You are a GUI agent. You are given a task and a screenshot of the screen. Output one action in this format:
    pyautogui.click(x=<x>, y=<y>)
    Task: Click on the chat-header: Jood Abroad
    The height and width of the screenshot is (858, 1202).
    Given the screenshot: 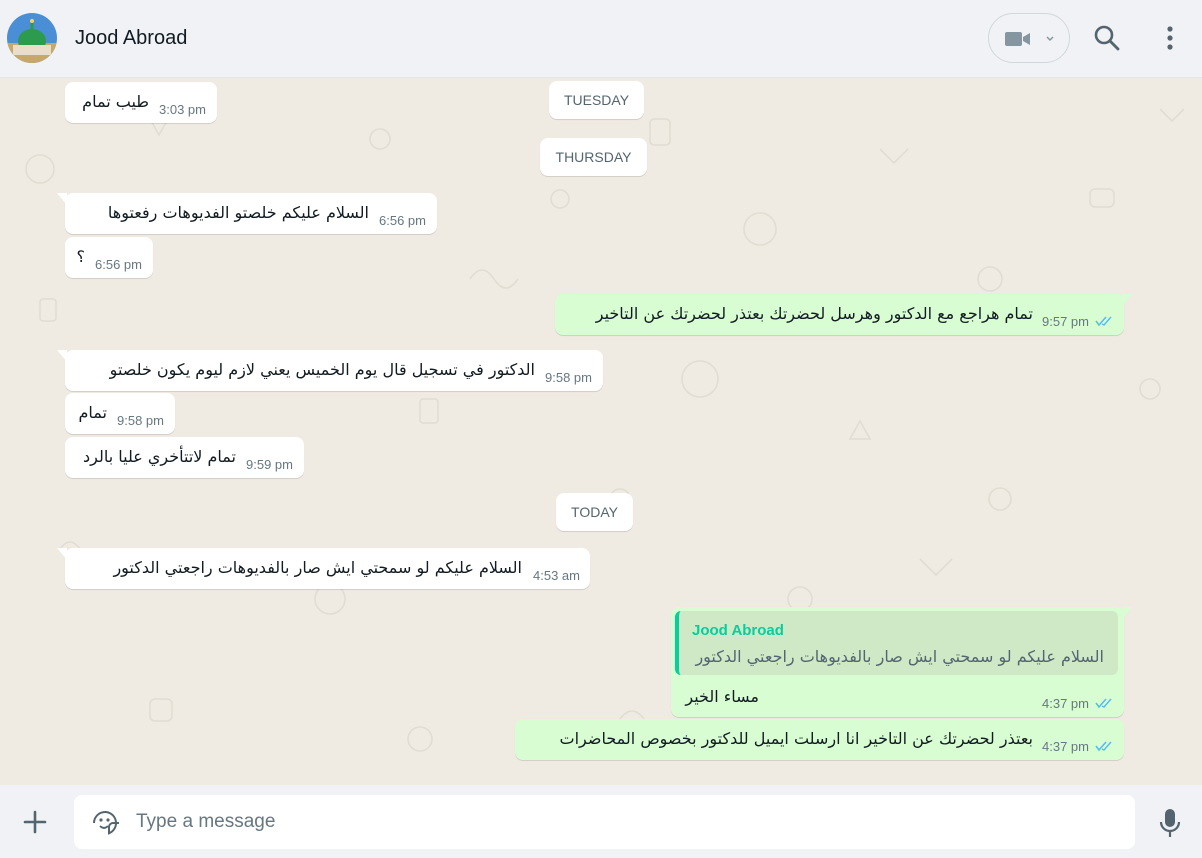 What is the action you would take?
    pyautogui.click(x=601, y=39)
    